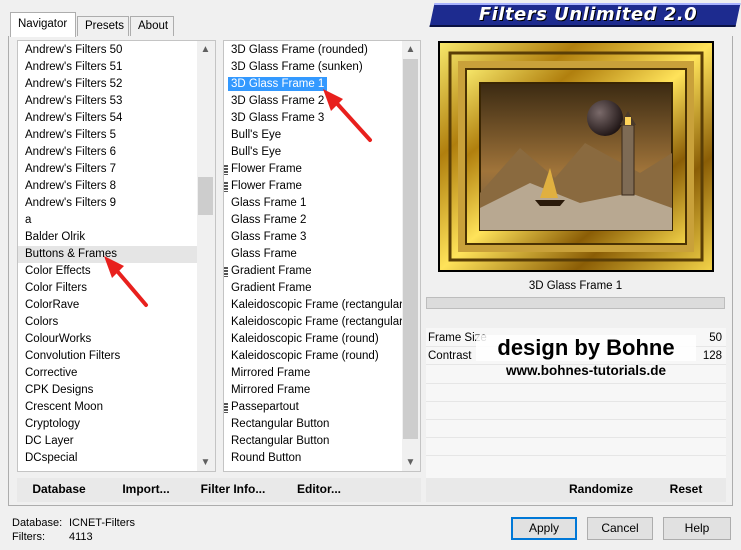  Describe the element at coordinates (43, 24) in the screenshot. I see `tab-navigator: Navigator` at that location.